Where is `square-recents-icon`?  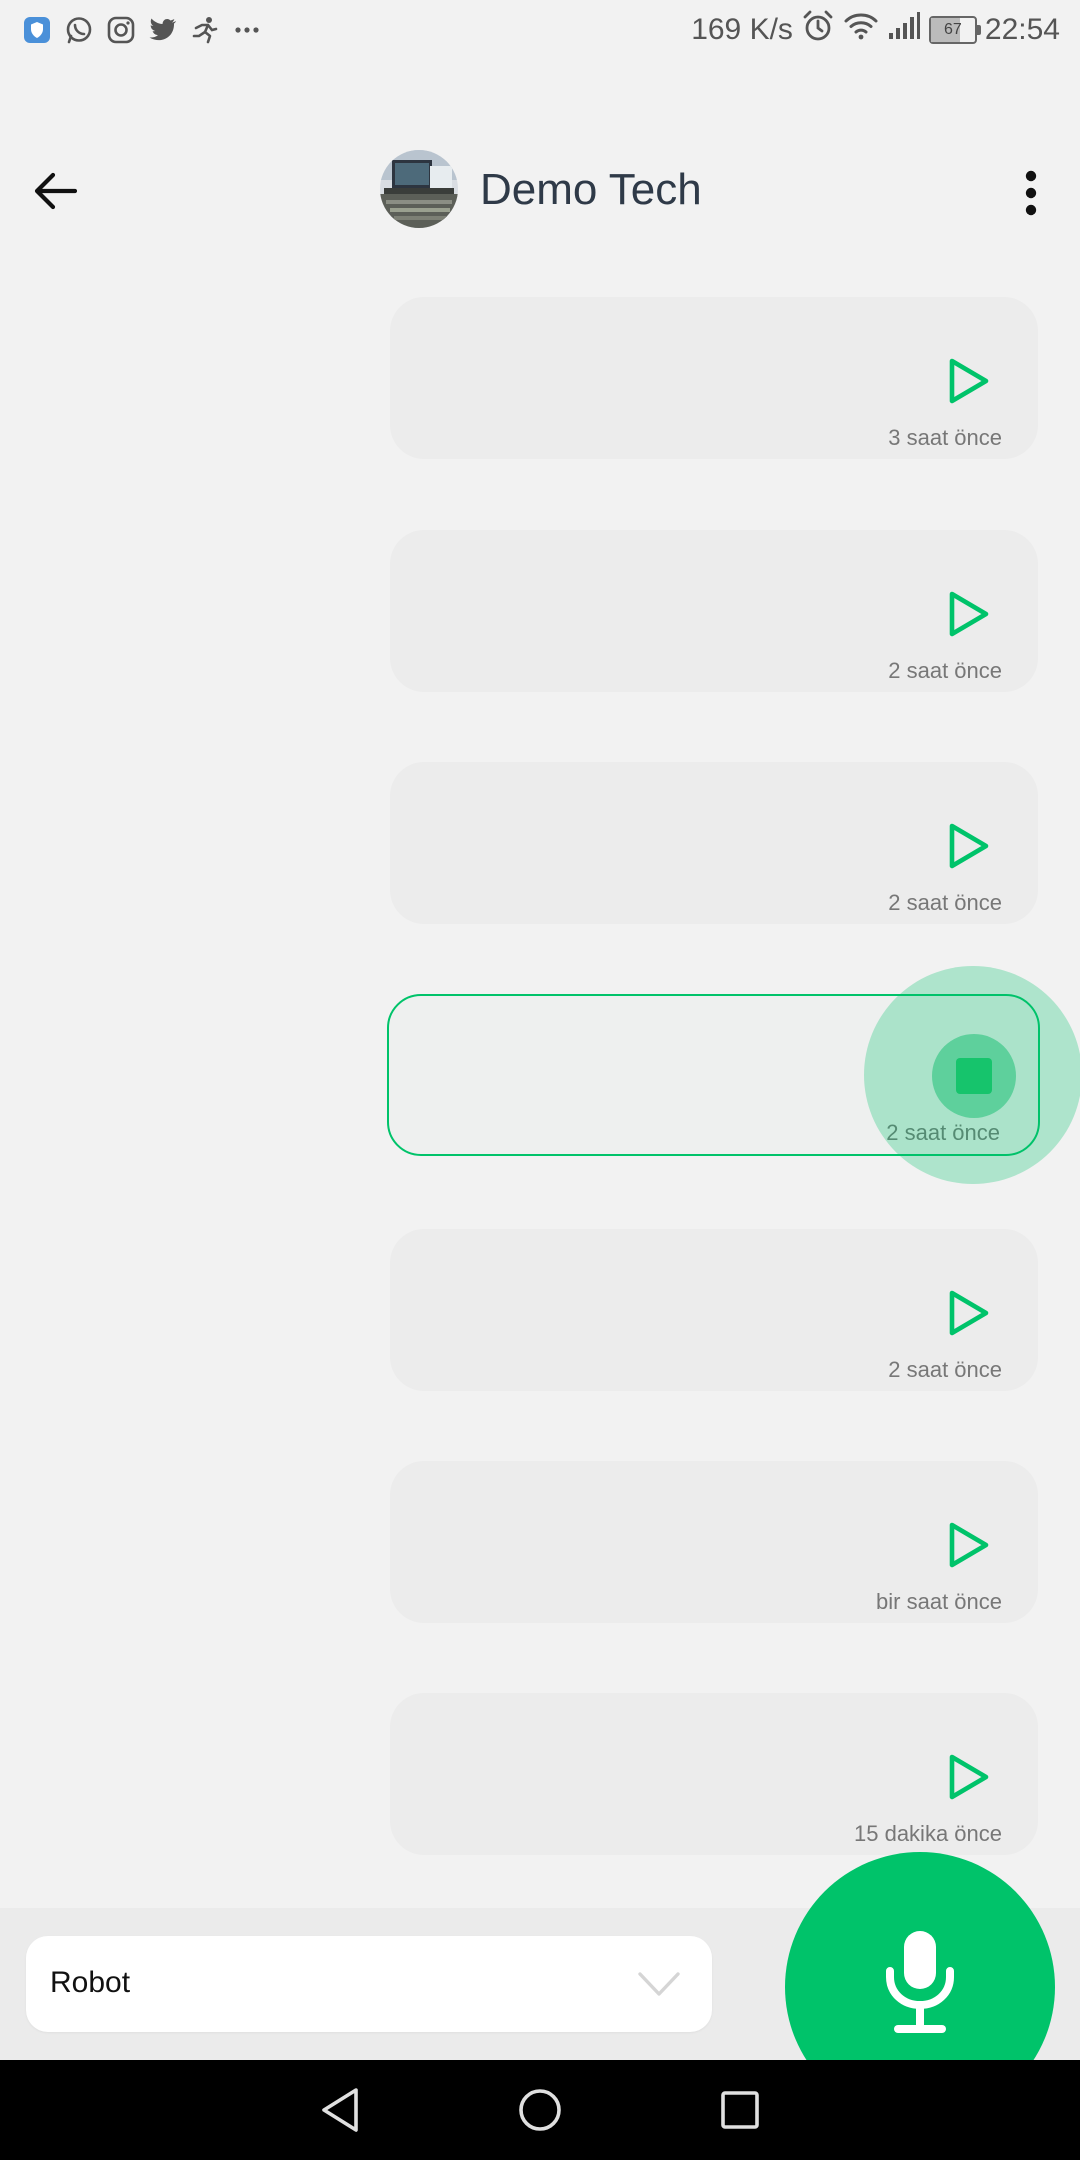 square-recents-icon is located at coordinates (740, 2110).